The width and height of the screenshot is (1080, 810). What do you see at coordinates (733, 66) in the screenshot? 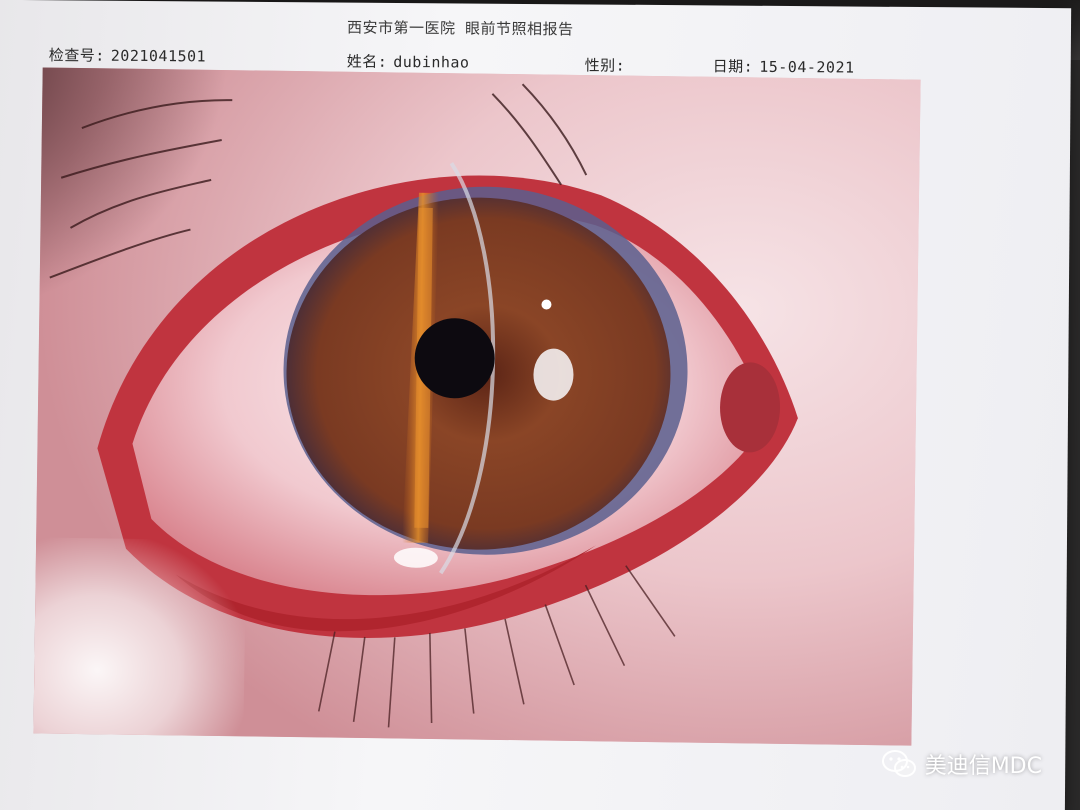
I see `date-label: 日期:` at bounding box center [733, 66].